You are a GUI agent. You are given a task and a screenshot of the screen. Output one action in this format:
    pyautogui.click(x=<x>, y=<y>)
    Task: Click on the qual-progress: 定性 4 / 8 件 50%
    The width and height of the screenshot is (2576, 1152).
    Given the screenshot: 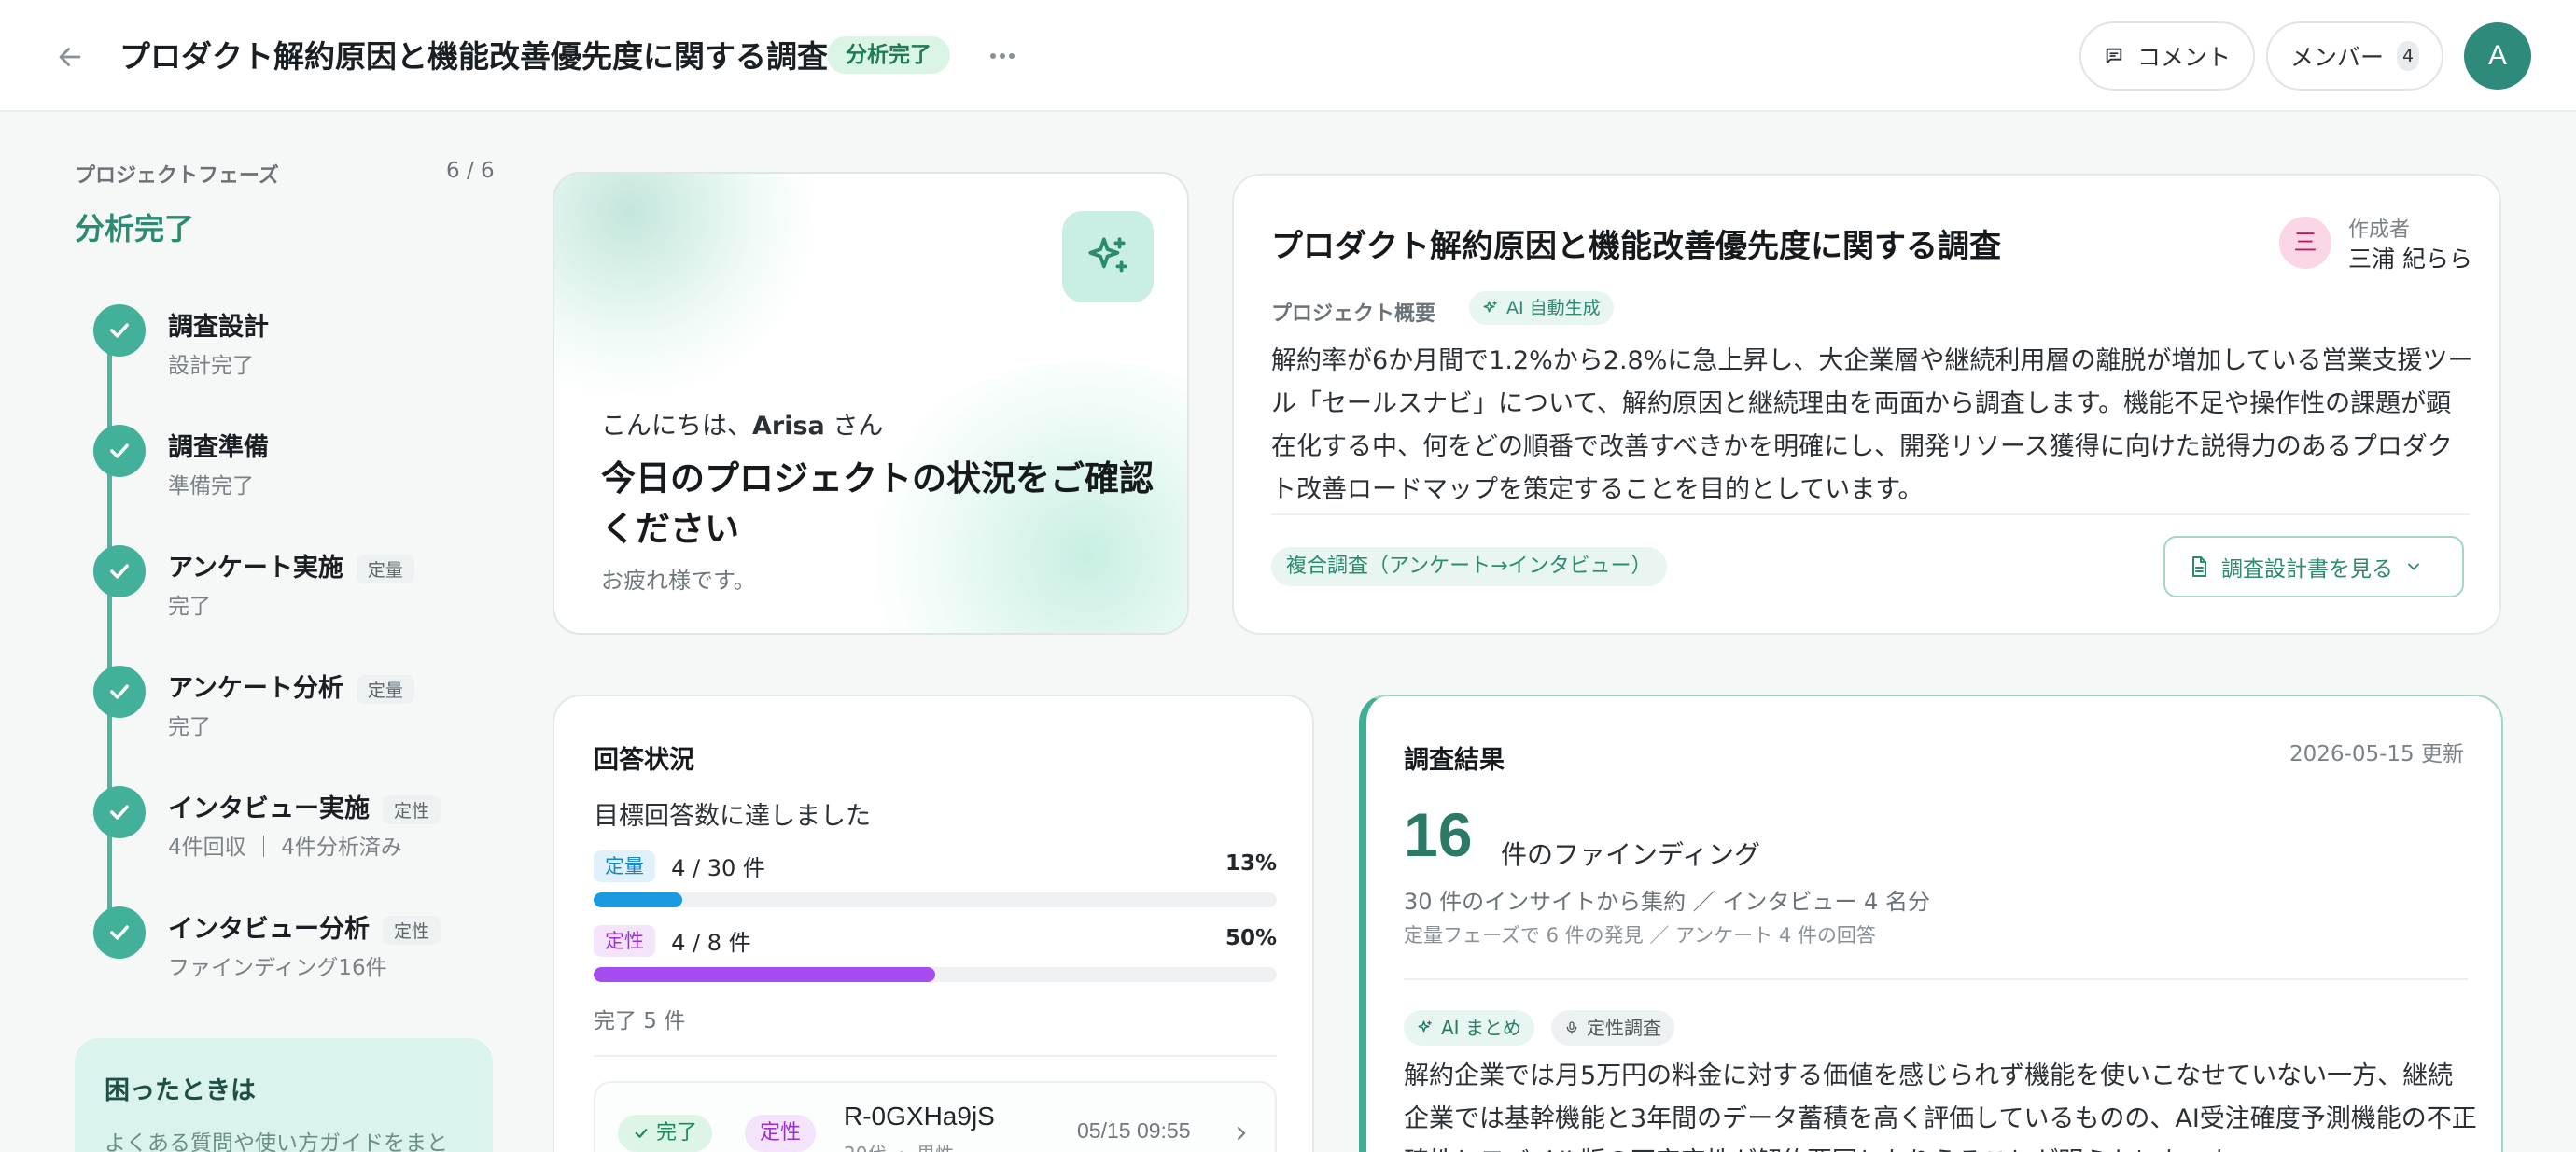 What is the action you would take?
    pyautogui.click(x=935, y=953)
    